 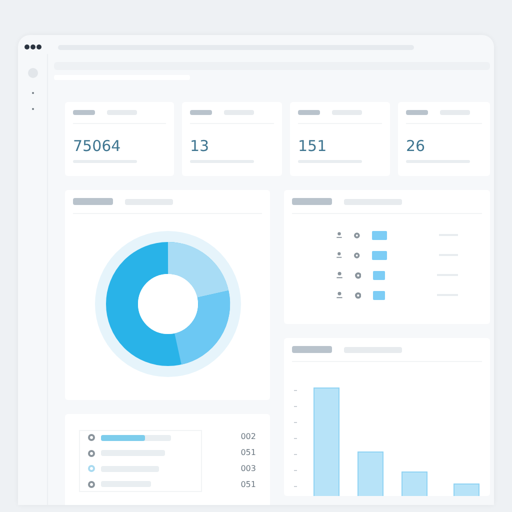 What do you see at coordinates (97, 146) in the screenshot?
I see `stat-value: 75064` at bounding box center [97, 146].